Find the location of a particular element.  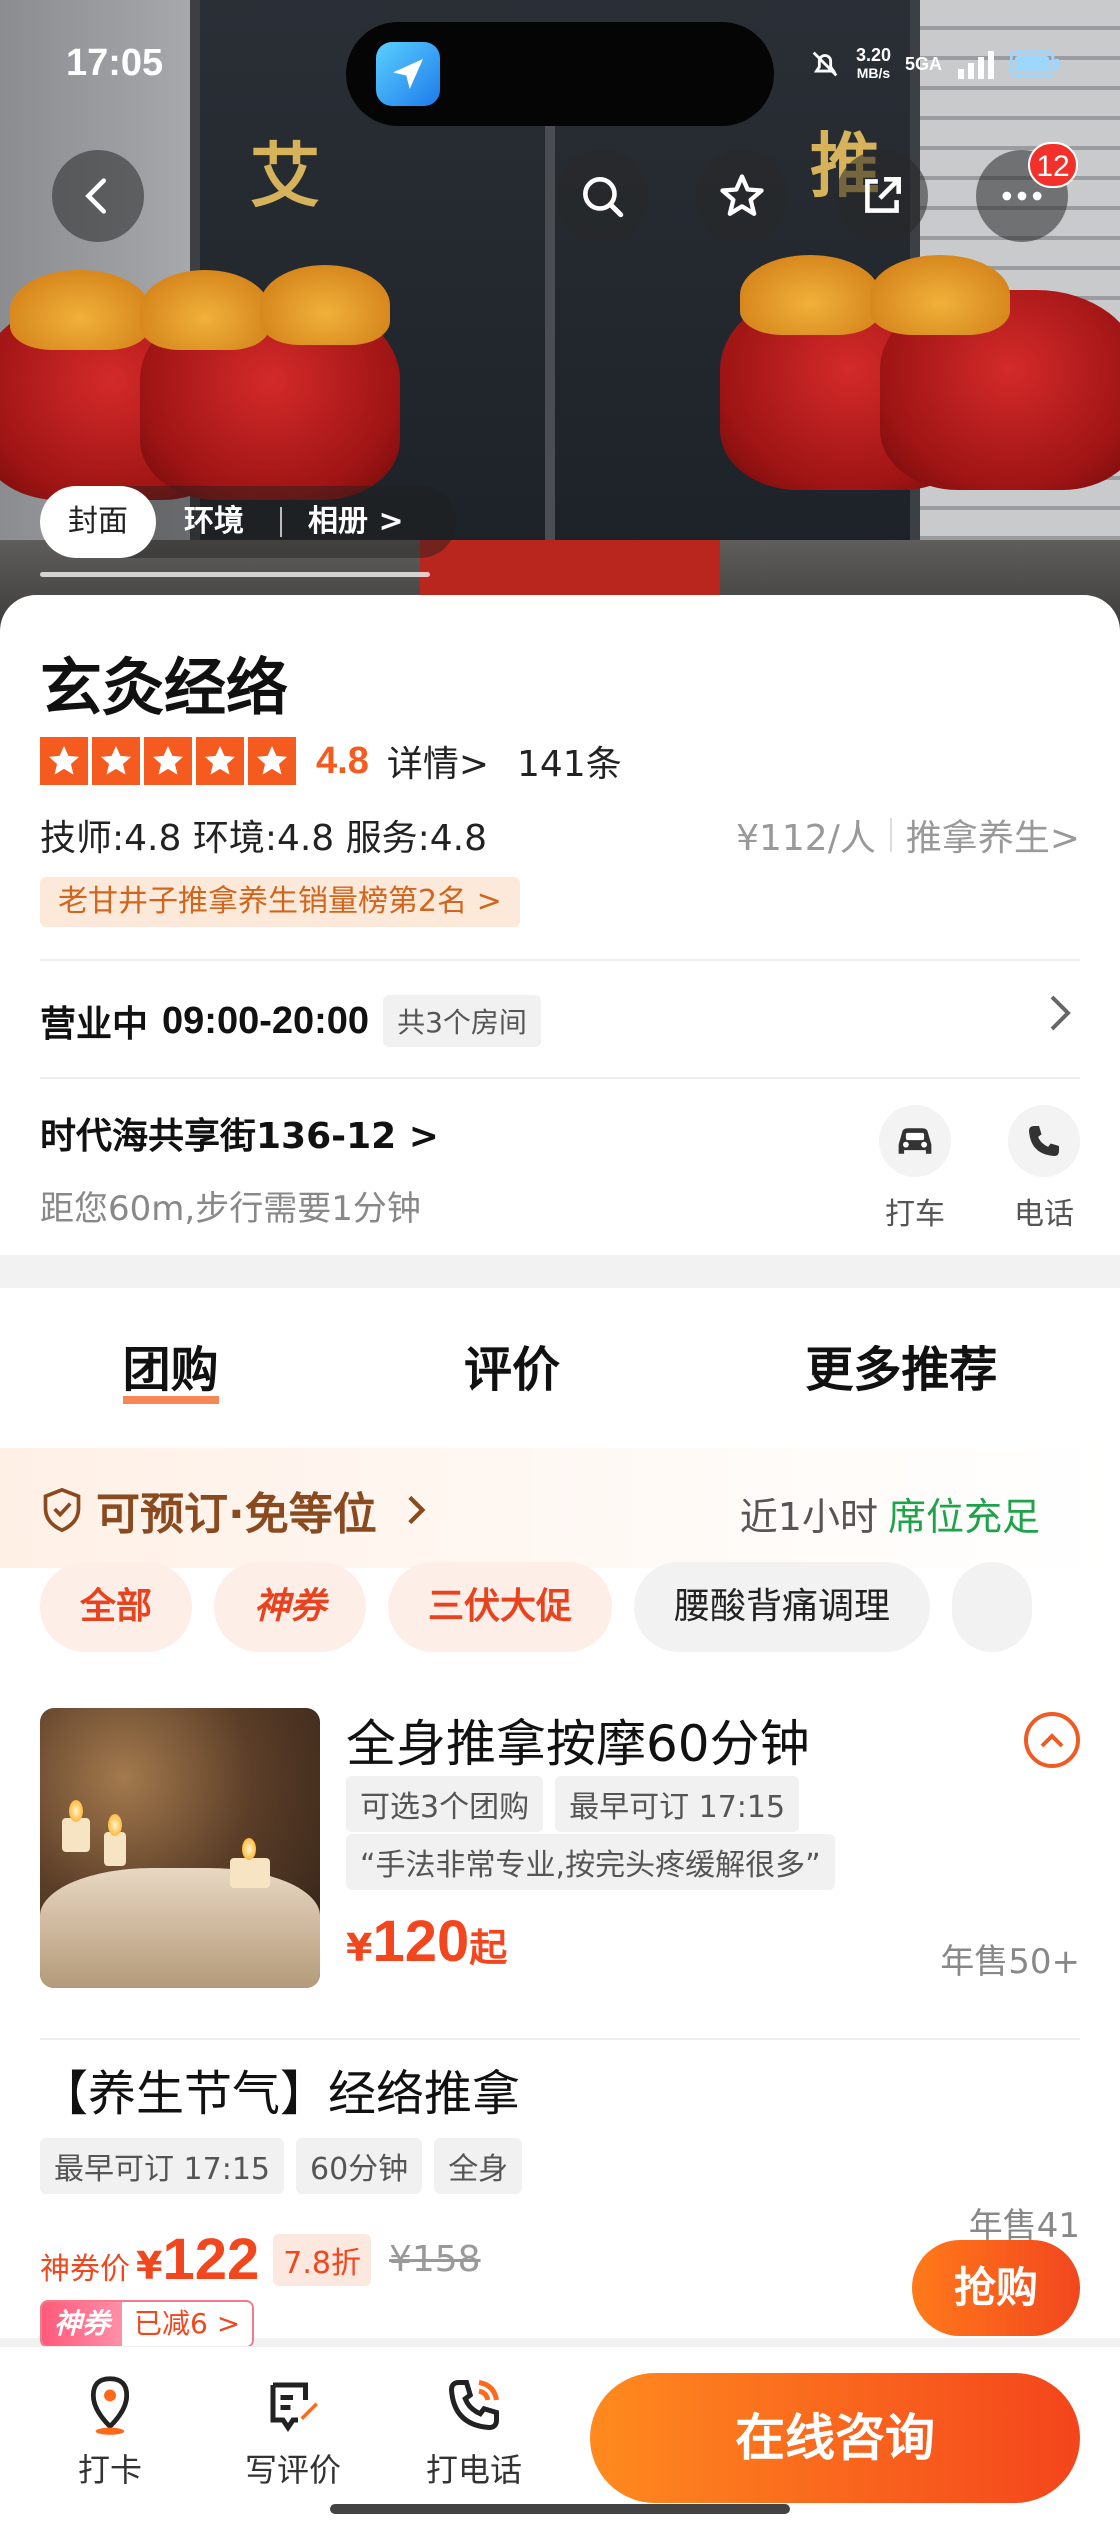

chevron-up-icon is located at coordinates (1052, 1740).